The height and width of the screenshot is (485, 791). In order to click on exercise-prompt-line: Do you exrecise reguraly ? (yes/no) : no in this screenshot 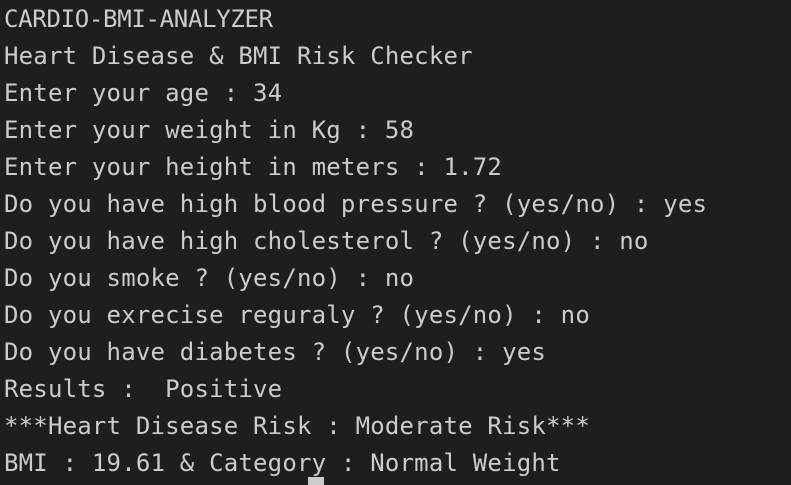, I will do `click(297, 315)`.